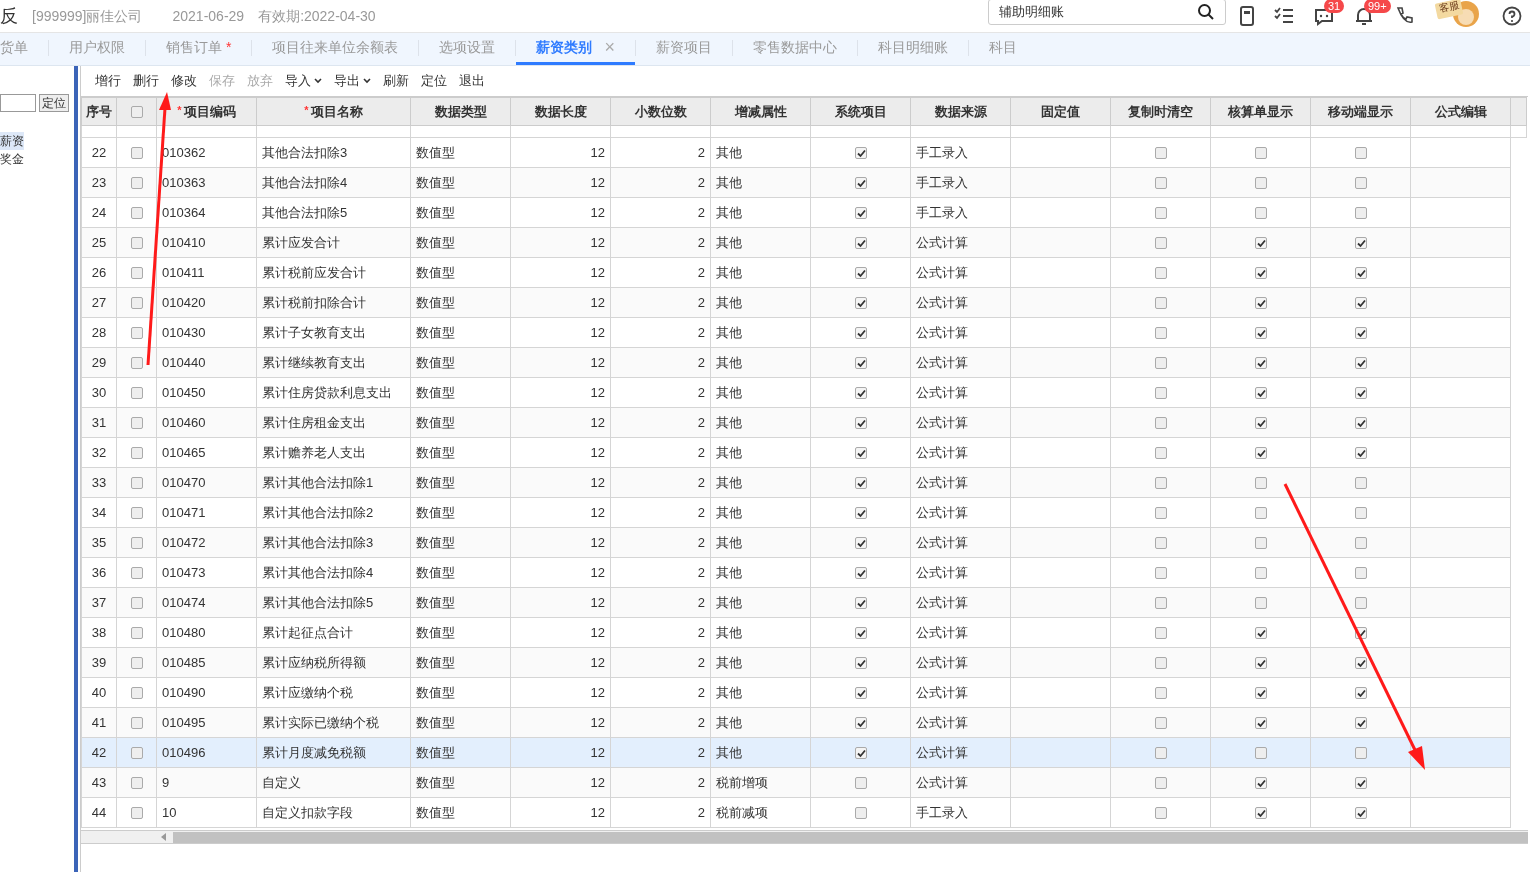  What do you see at coordinates (54, 103) in the screenshot?
I see `locate-button: 定位` at bounding box center [54, 103].